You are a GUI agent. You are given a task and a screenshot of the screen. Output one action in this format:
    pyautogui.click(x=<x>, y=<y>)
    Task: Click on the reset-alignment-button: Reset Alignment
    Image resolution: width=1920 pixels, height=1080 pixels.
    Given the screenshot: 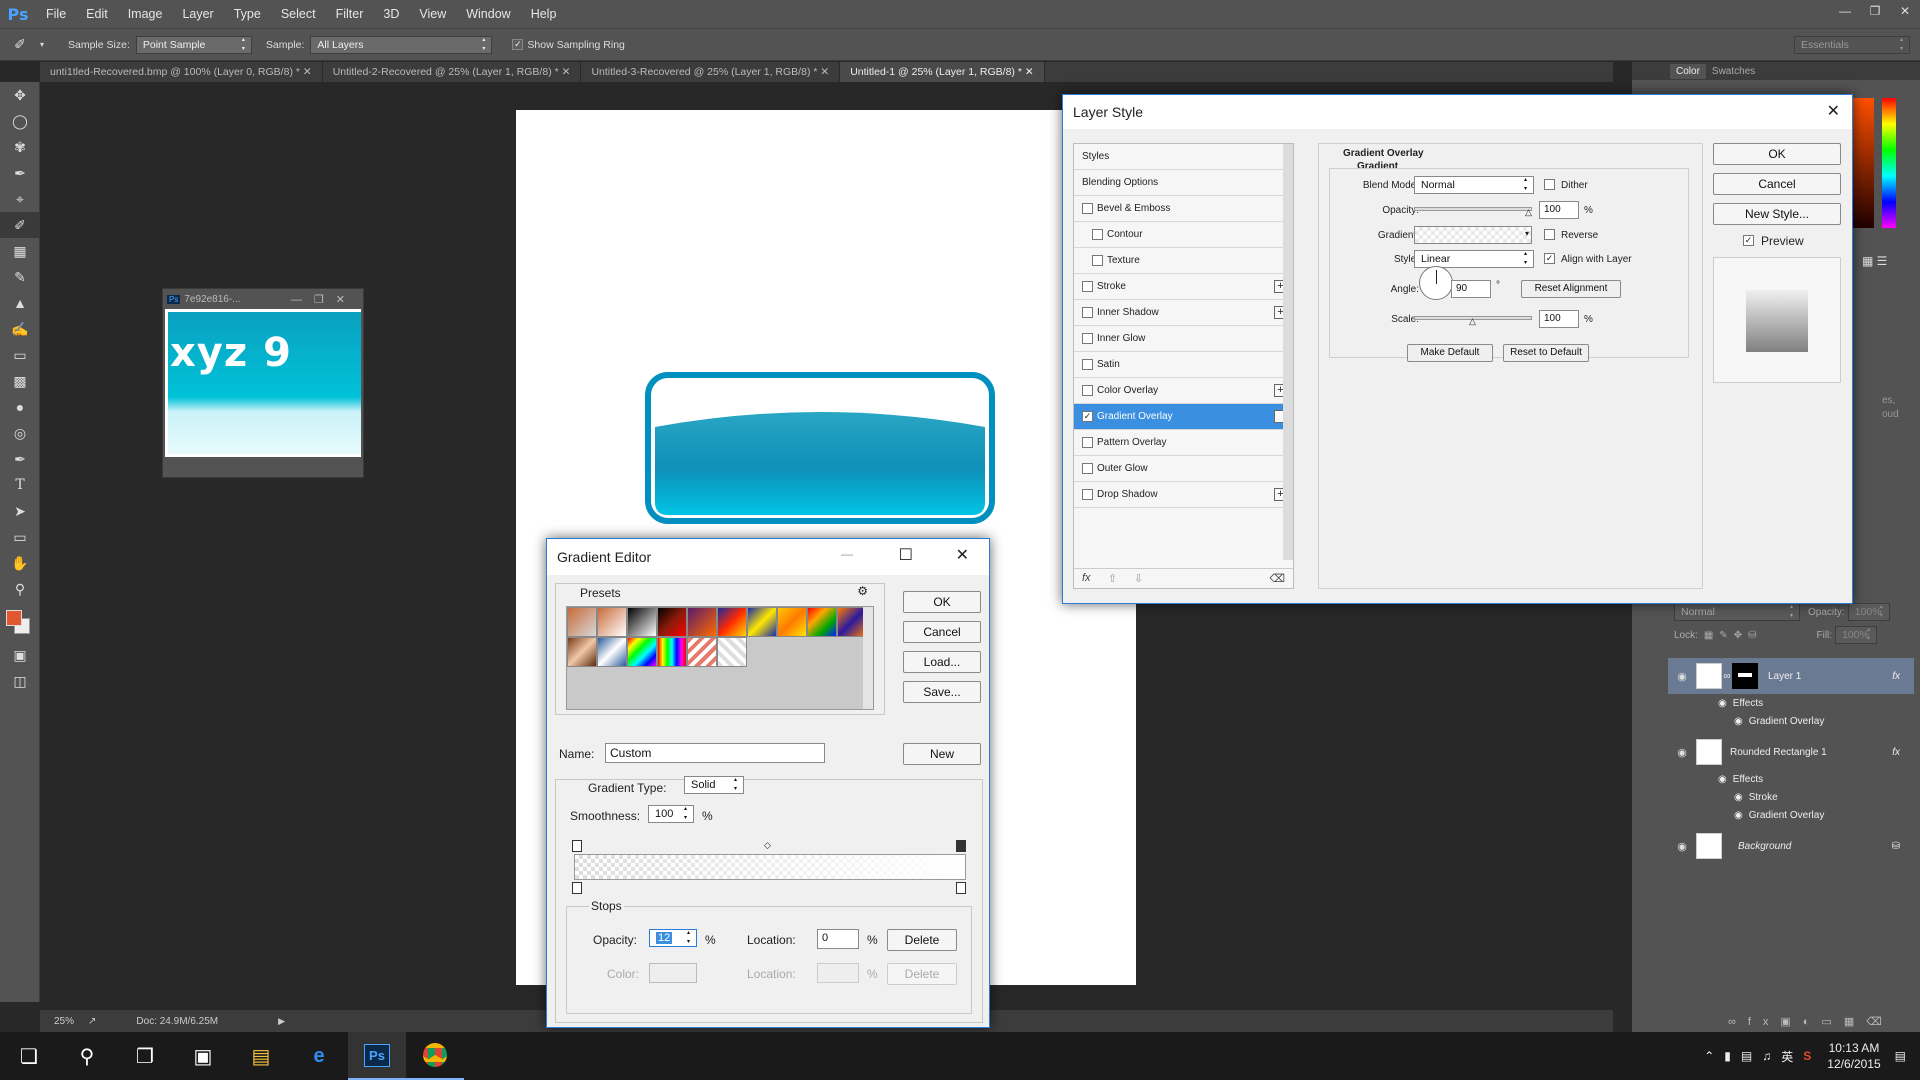 What is the action you would take?
    pyautogui.click(x=1571, y=289)
    